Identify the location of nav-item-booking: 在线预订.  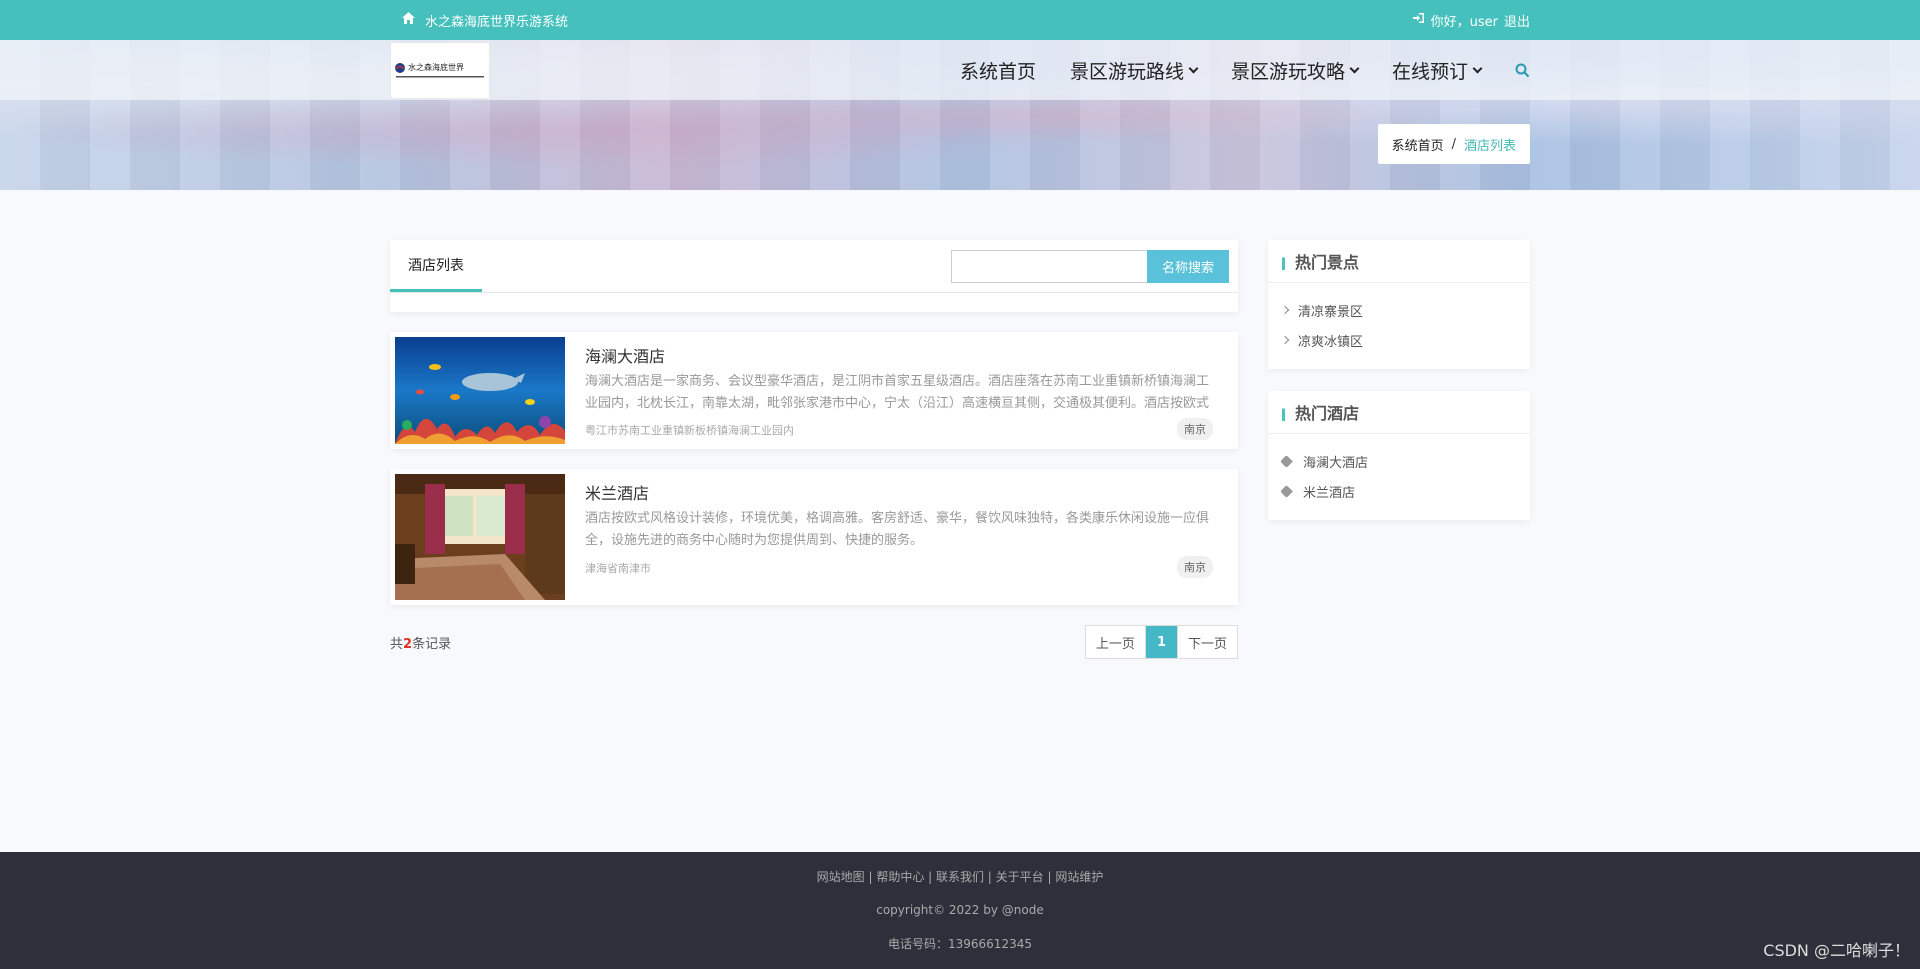
(1437, 70).